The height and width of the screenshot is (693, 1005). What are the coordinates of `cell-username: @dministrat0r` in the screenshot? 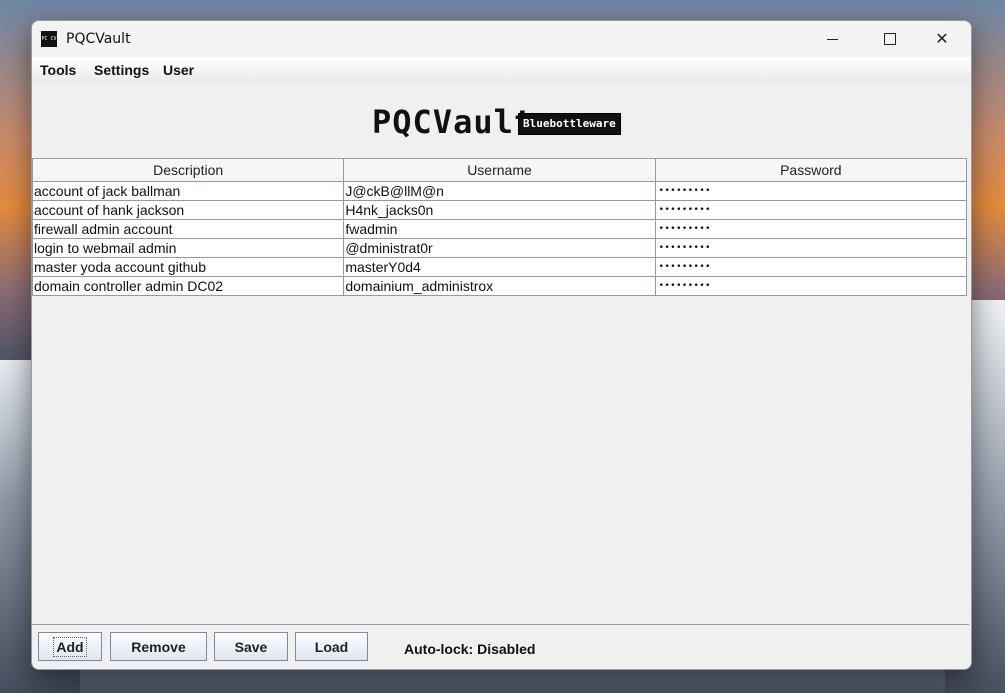 It's located at (499, 248).